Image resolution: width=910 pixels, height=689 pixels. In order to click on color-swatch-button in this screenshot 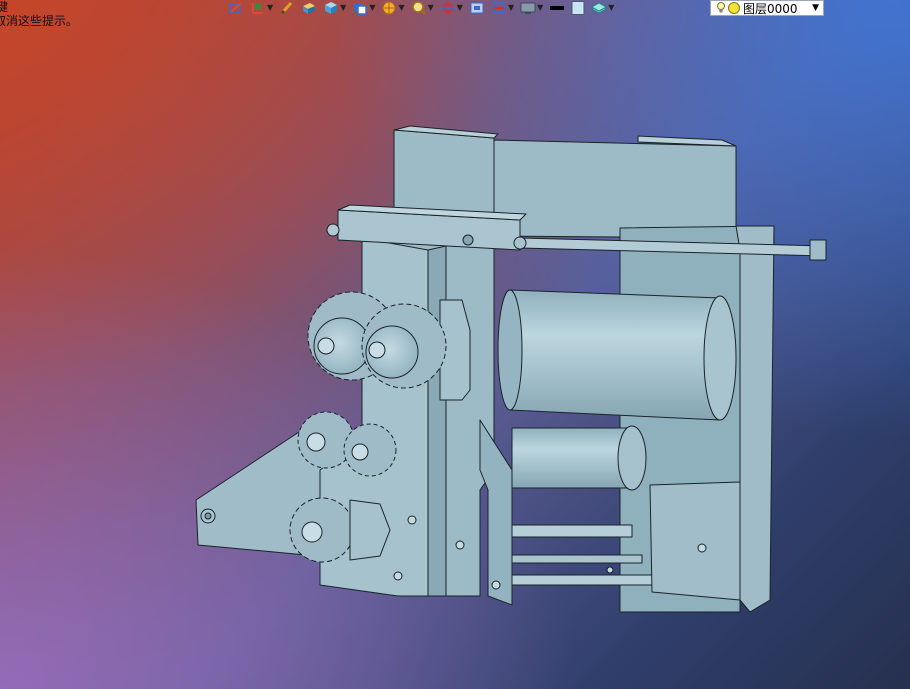, I will do `click(578, 8)`.